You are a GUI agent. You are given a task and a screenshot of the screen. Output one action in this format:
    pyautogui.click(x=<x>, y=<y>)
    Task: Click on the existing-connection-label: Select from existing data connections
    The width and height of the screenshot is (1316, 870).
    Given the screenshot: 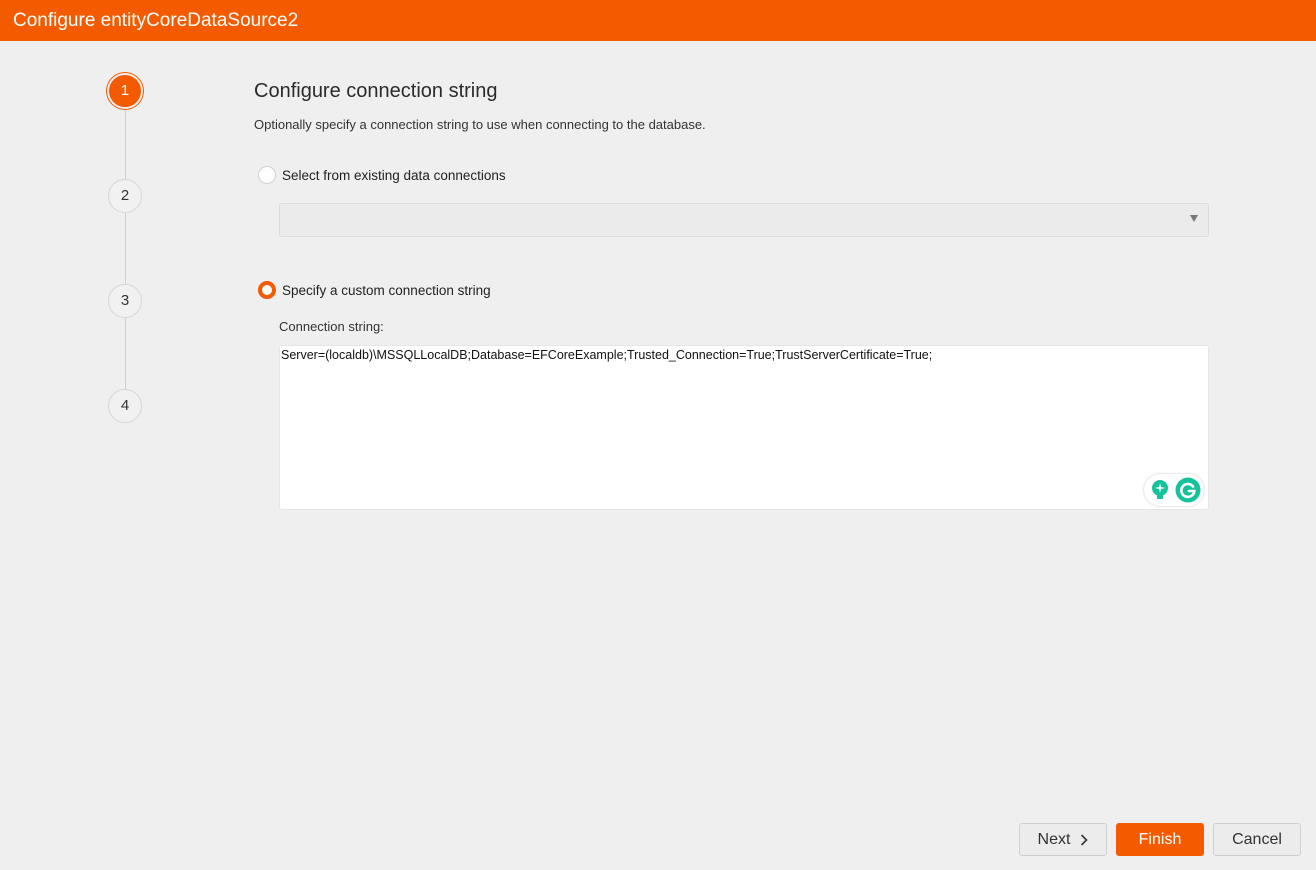 What is the action you would take?
    pyautogui.click(x=394, y=175)
    